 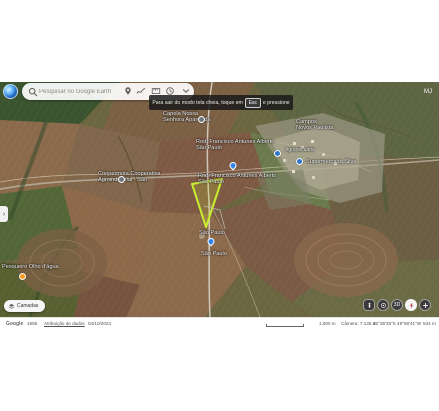 I want to click on location-pin-icon, so click(x=233, y=167).